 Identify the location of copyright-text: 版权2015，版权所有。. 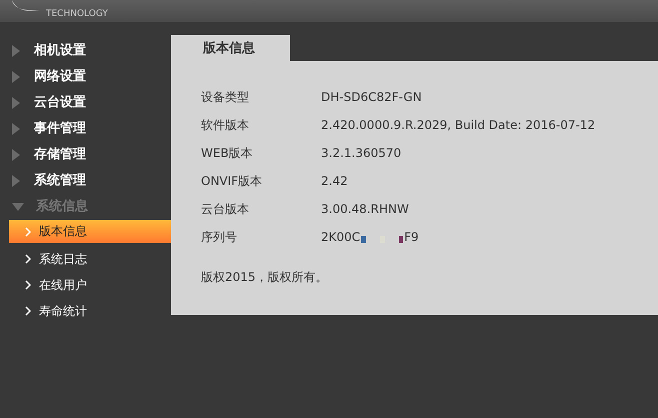
(265, 277).